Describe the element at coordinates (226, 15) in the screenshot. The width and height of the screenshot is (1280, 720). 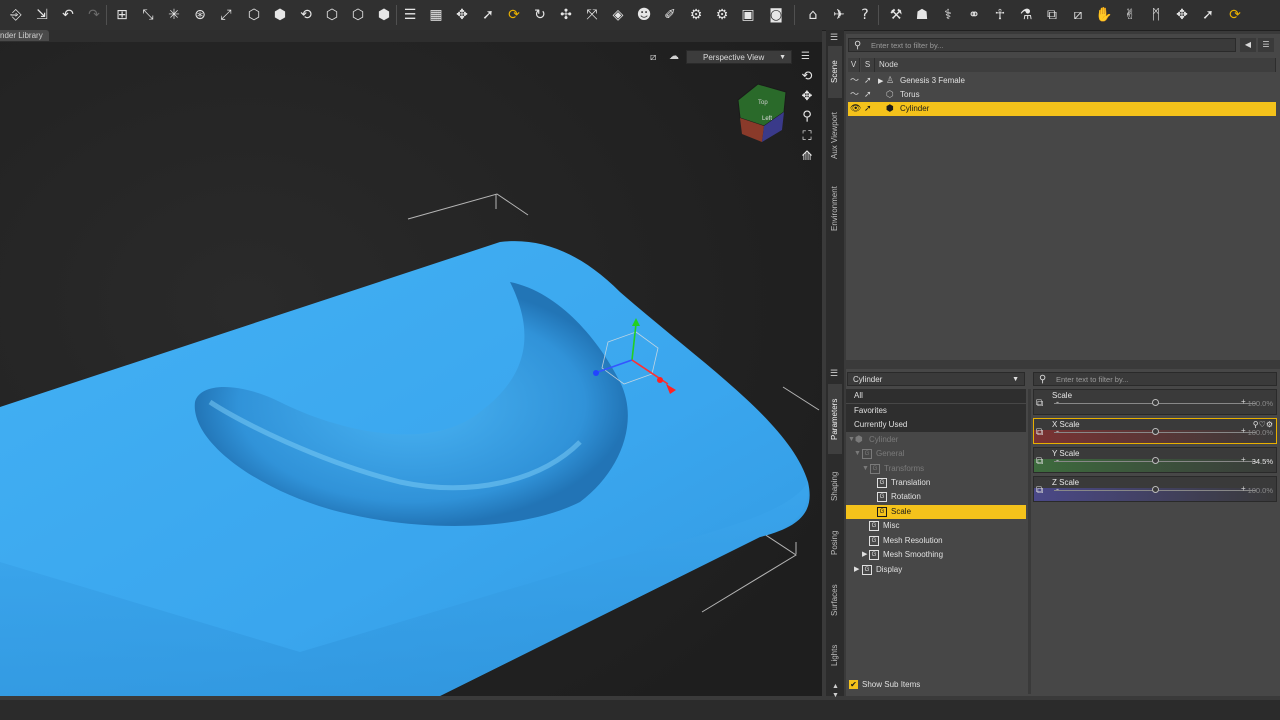
I see `active-pose-icon: ⤢` at that location.